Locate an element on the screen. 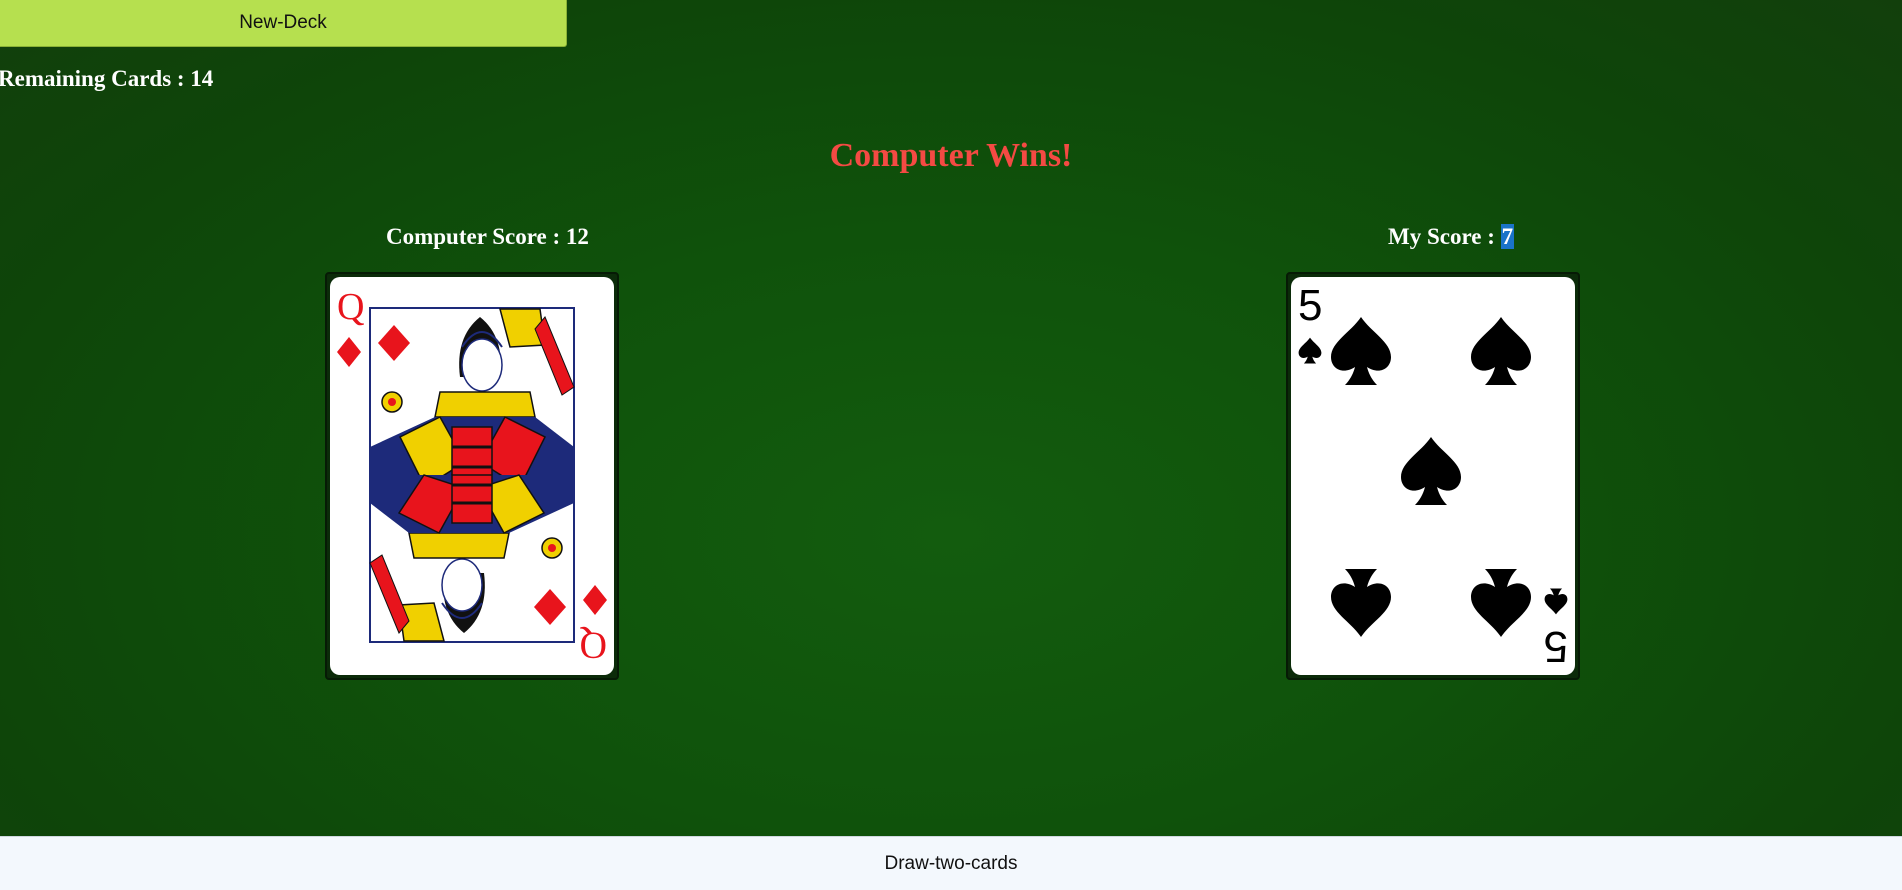 This screenshot has width=1902, height=890. draw-two-cards-button: Draw-two-cards is located at coordinates (951, 863).